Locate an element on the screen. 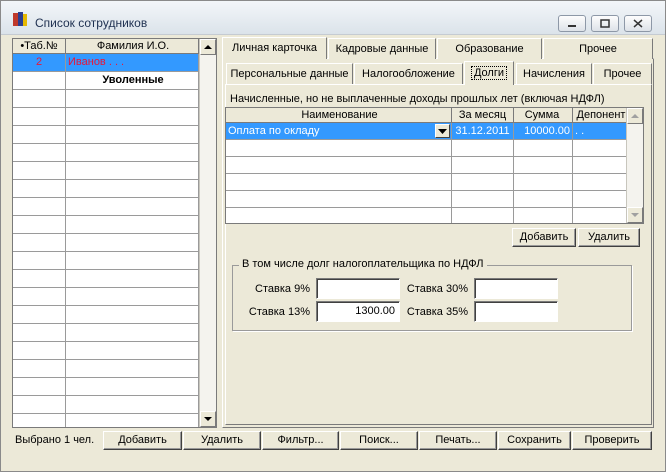  table-row: Оплата по окладу 31.12.2011 10000.00 . . is located at coordinates (427, 131).